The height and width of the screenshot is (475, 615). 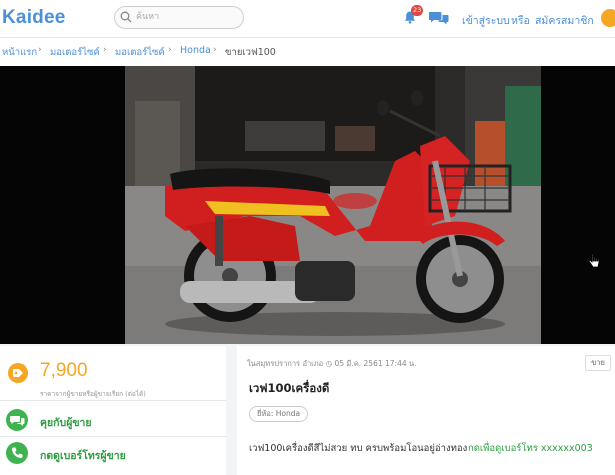 I want to click on chat-seller-icon, so click(x=17, y=420).